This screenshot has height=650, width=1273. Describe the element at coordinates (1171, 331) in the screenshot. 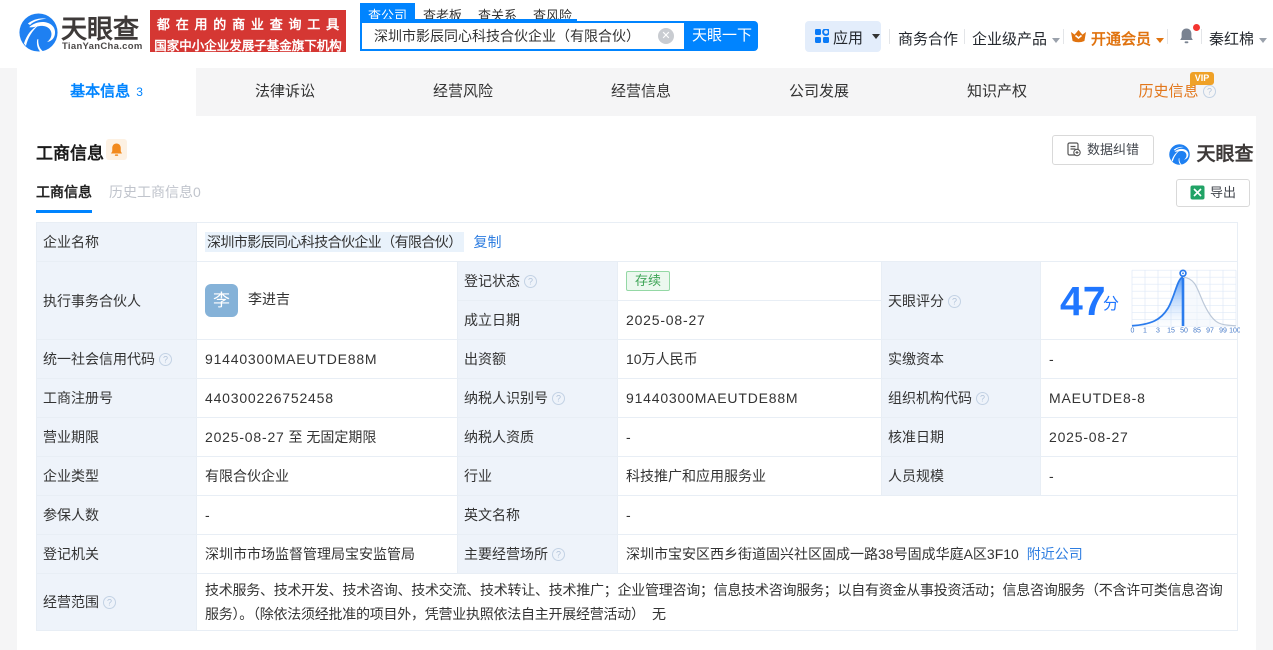

I see `svg-text: 15` at that location.